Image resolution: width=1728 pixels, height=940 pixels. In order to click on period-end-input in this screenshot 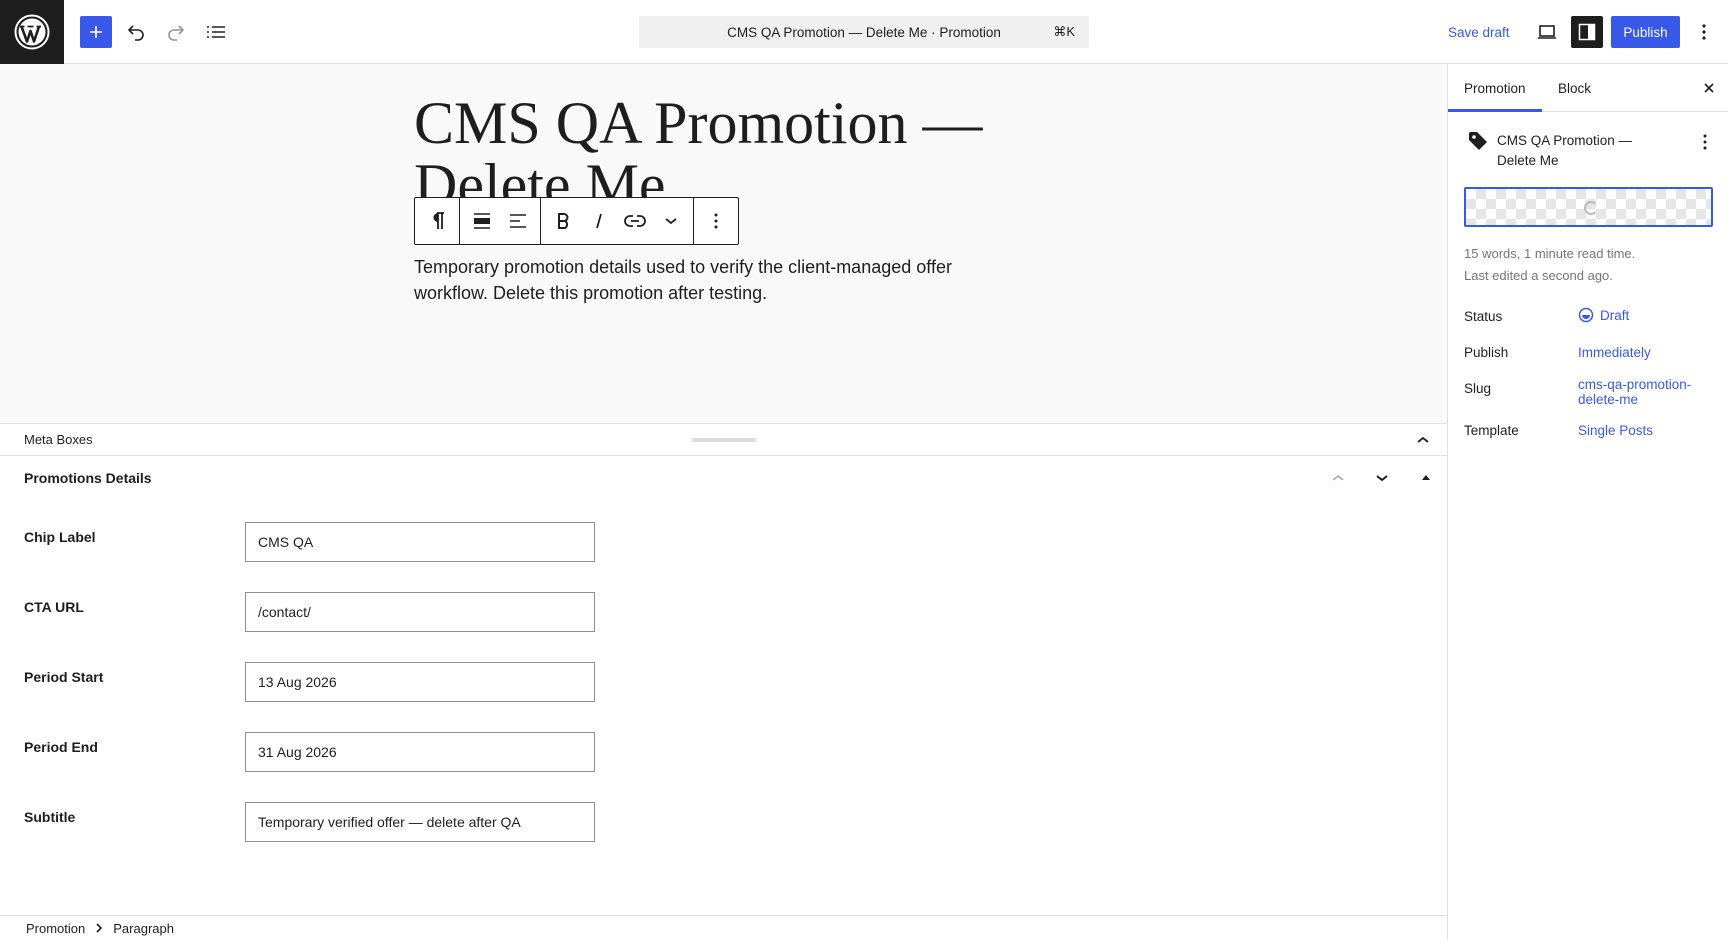, I will do `click(420, 752)`.